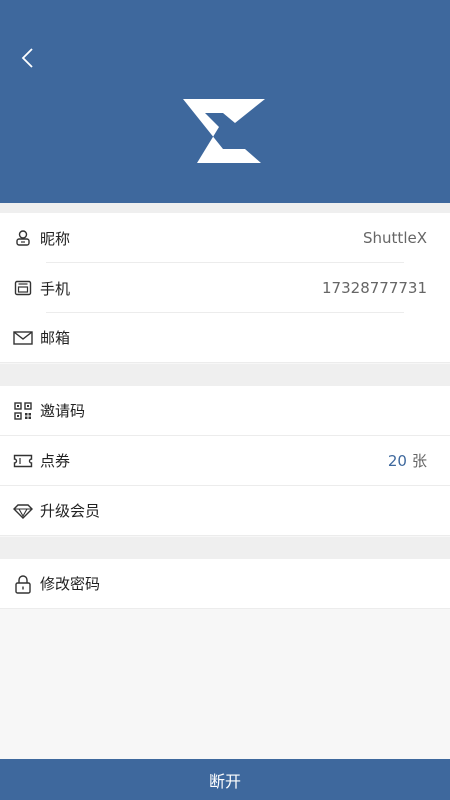 The image size is (450, 800). I want to click on change-password-row: 修改密码, so click(225, 584).